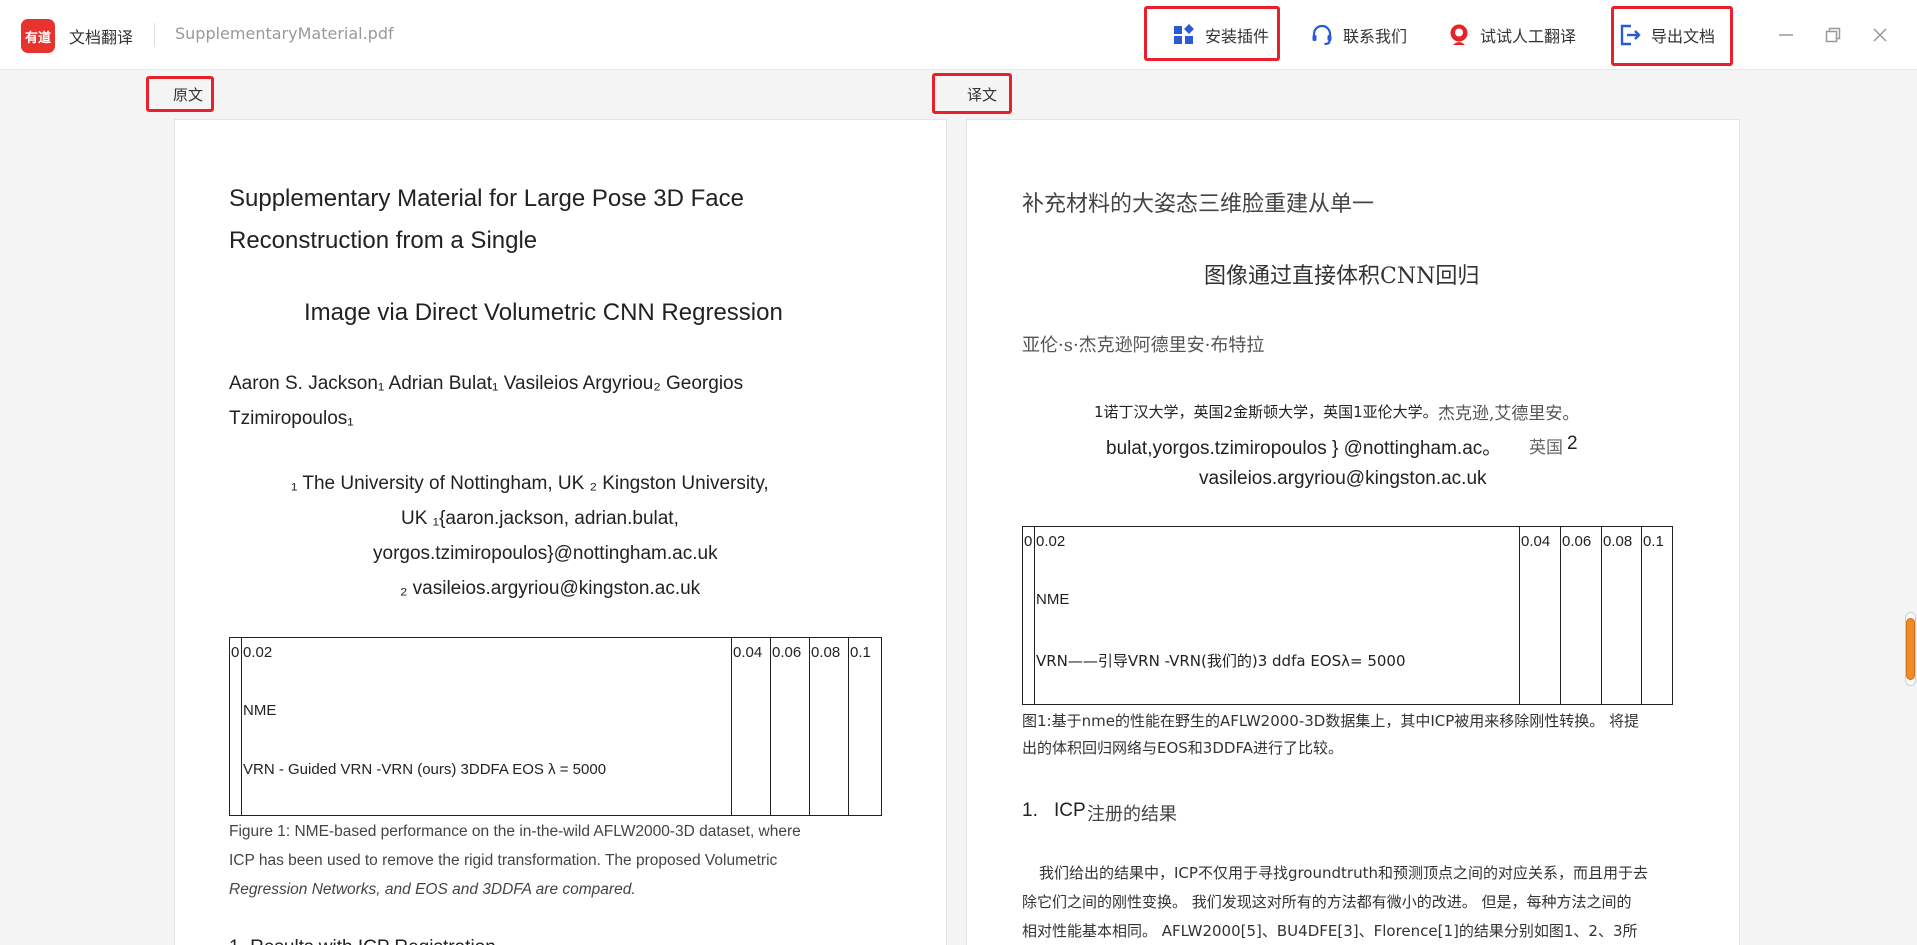 The height and width of the screenshot is (945, 1917). I want to click on orig-authors-line2: Tzimiropoulos₁, so click(291, 418).